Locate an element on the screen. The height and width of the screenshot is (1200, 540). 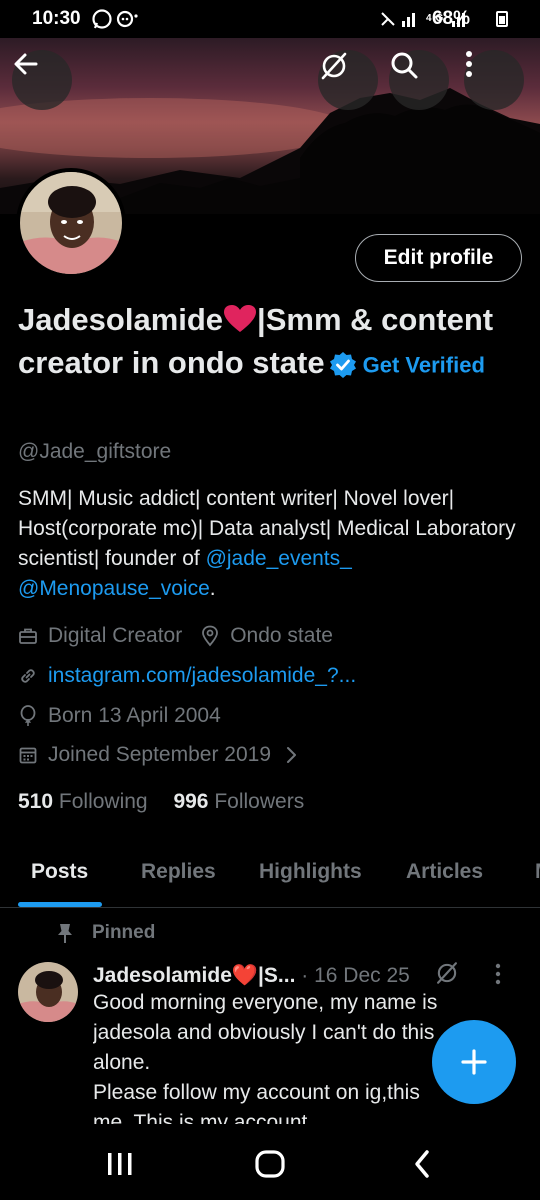
display-name-part1: Jadesolamide is located at coordinates (121, 319).